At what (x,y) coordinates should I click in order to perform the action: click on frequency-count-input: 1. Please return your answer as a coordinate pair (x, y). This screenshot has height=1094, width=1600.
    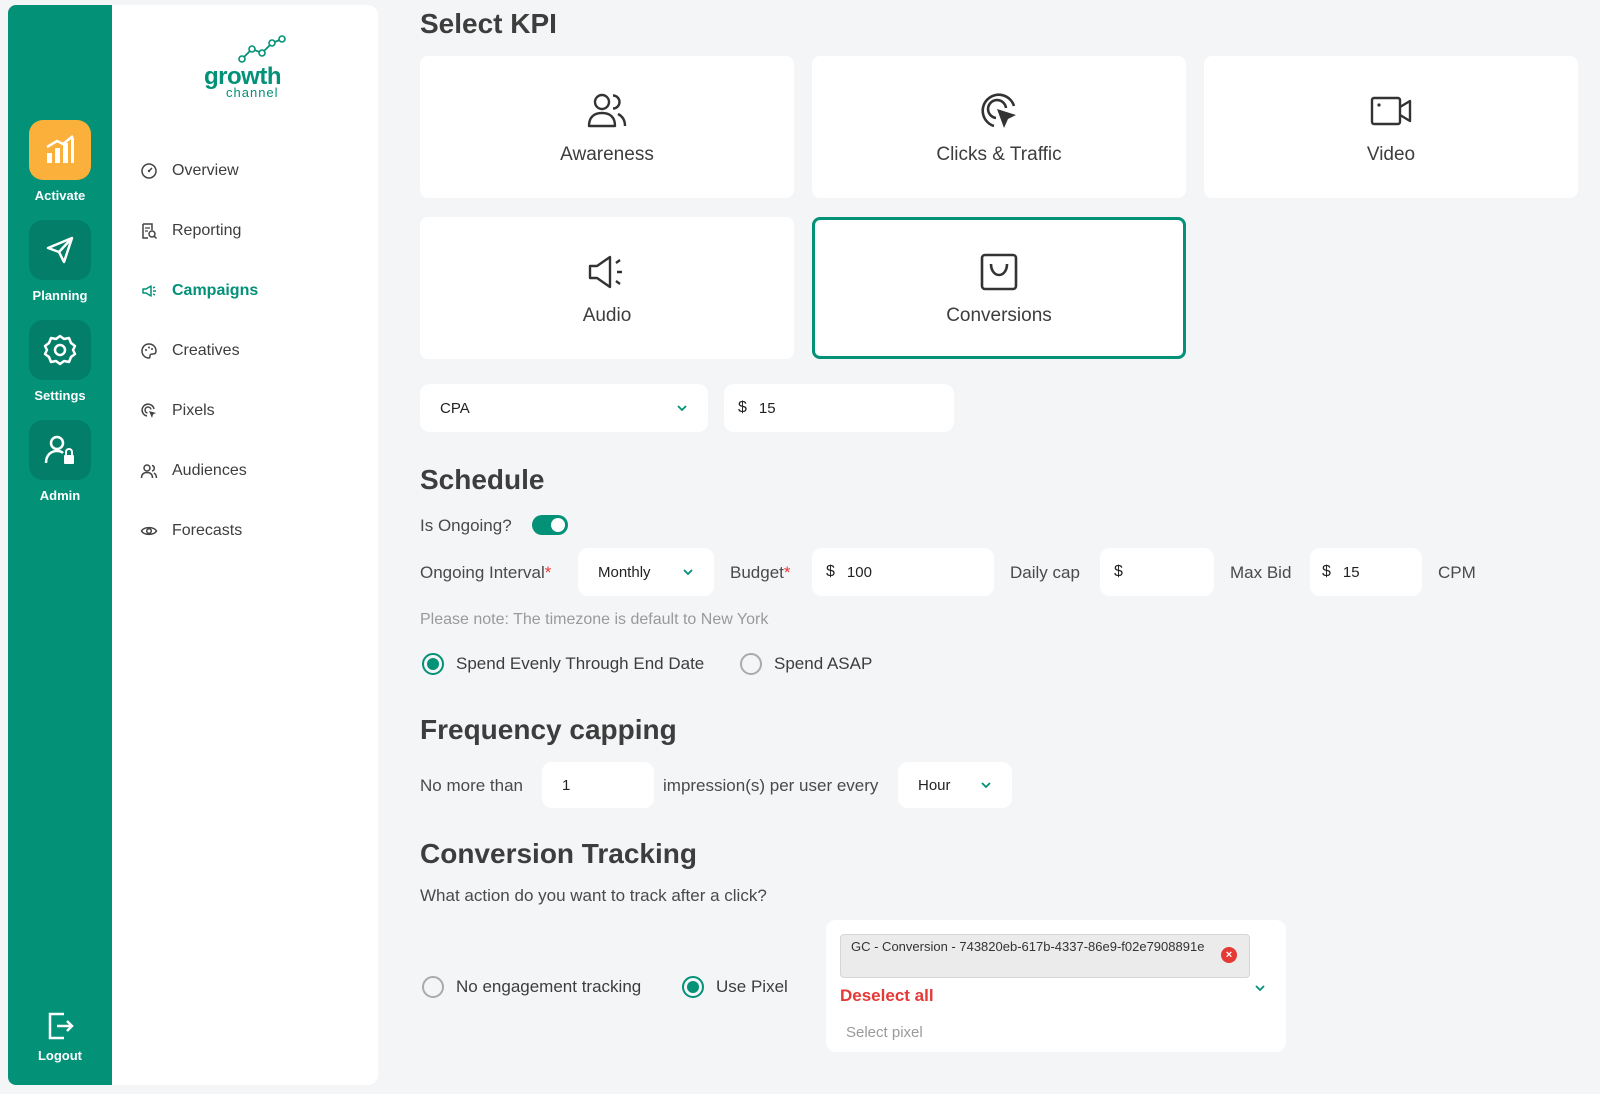
    Looking at the image, I should click on (598, 785).